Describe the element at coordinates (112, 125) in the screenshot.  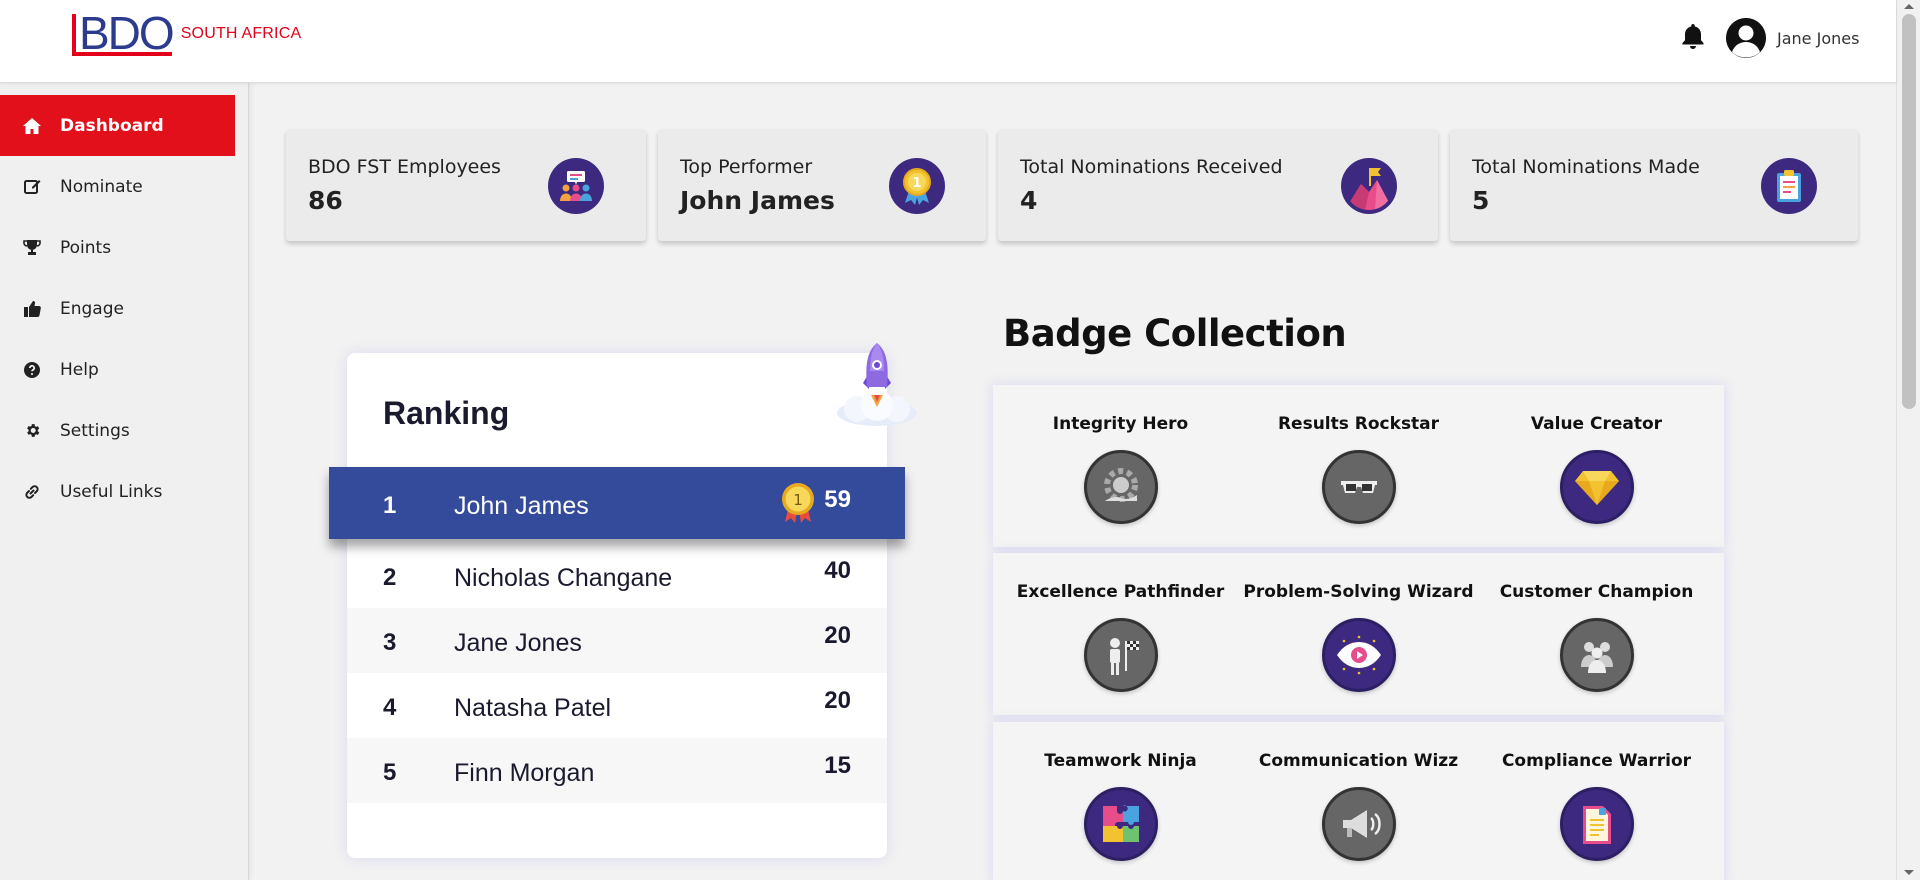
I see `sidebar-item-label: Dashboard` at that location.